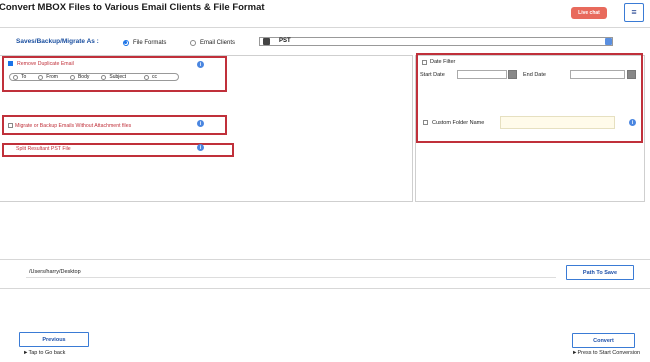 The width and height of the screenshot is (650, 362). I want to click on field-body: Body, so click(79, 77).